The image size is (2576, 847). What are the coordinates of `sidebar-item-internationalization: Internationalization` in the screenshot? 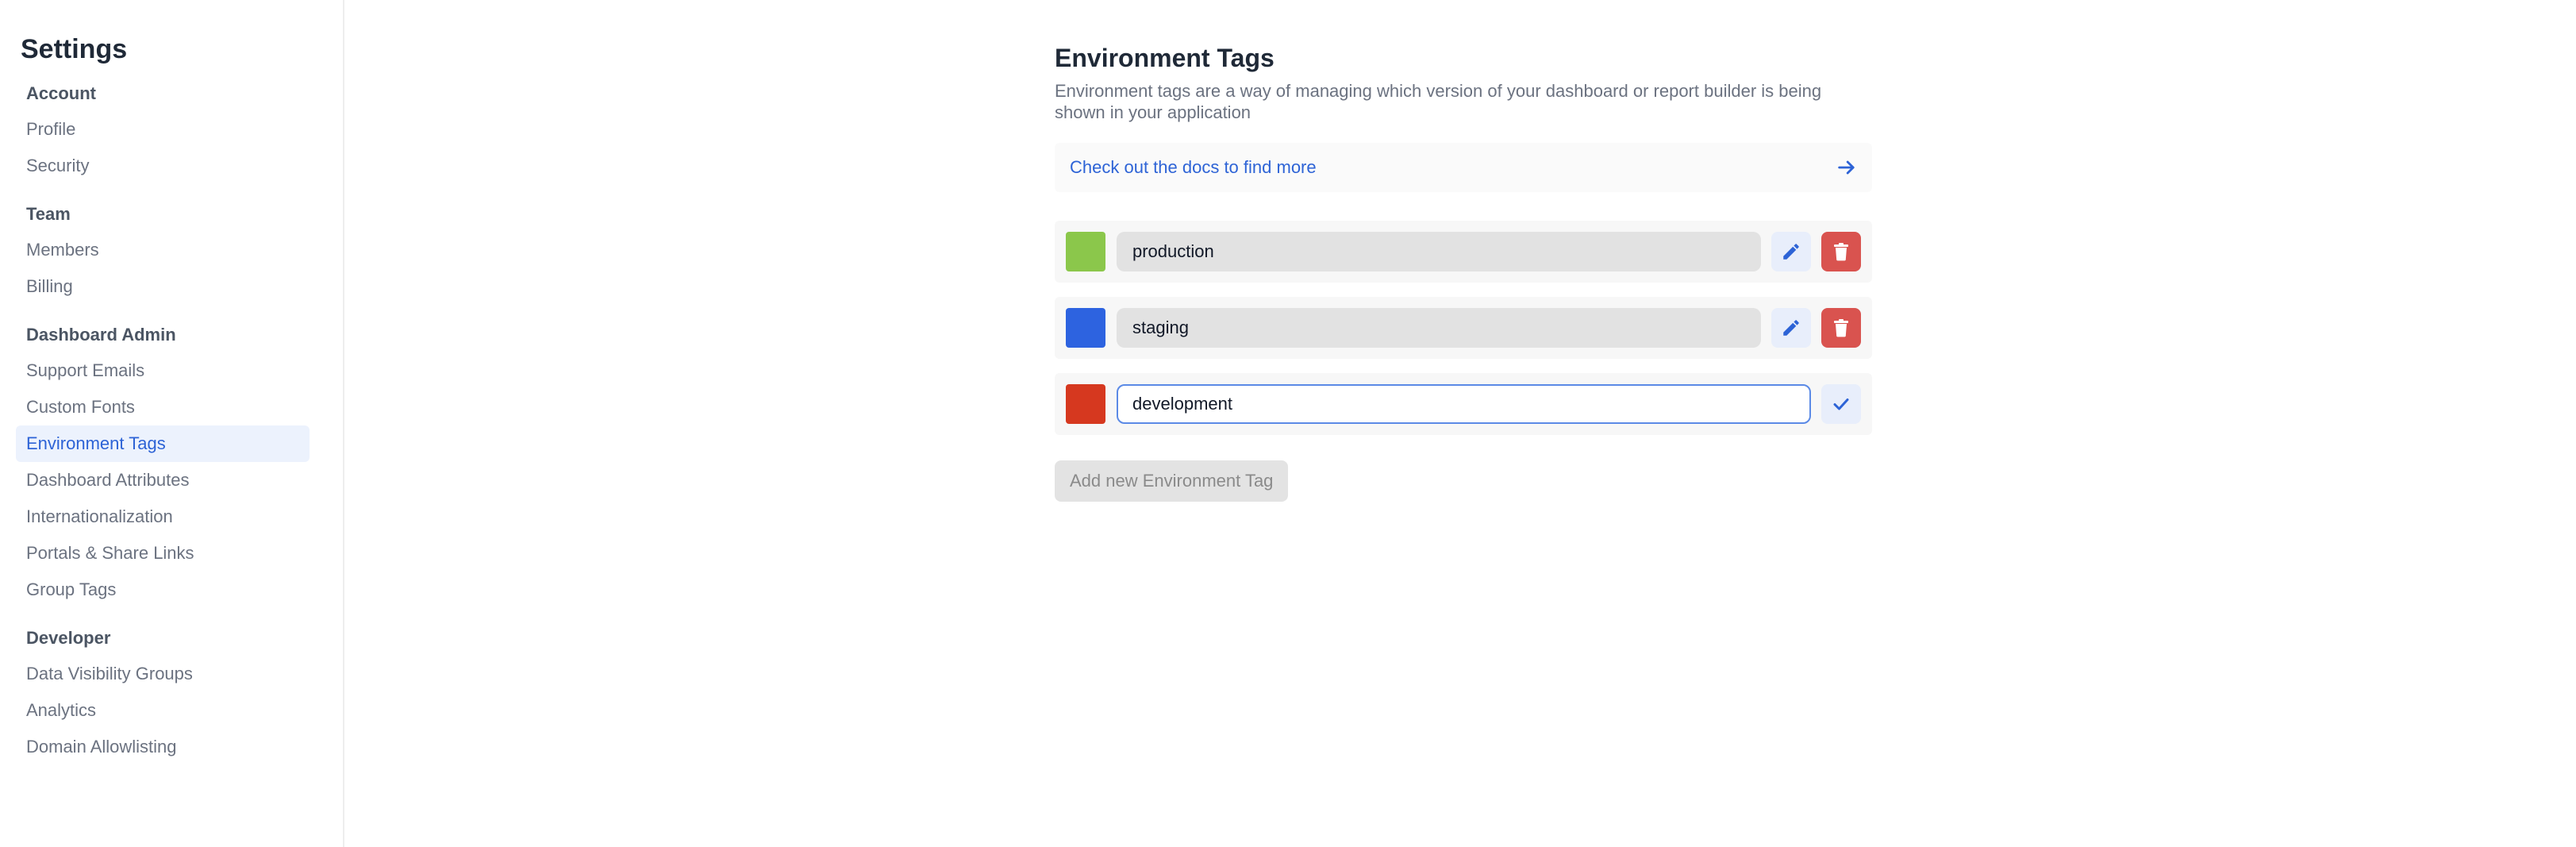 It's located at (163, 517).